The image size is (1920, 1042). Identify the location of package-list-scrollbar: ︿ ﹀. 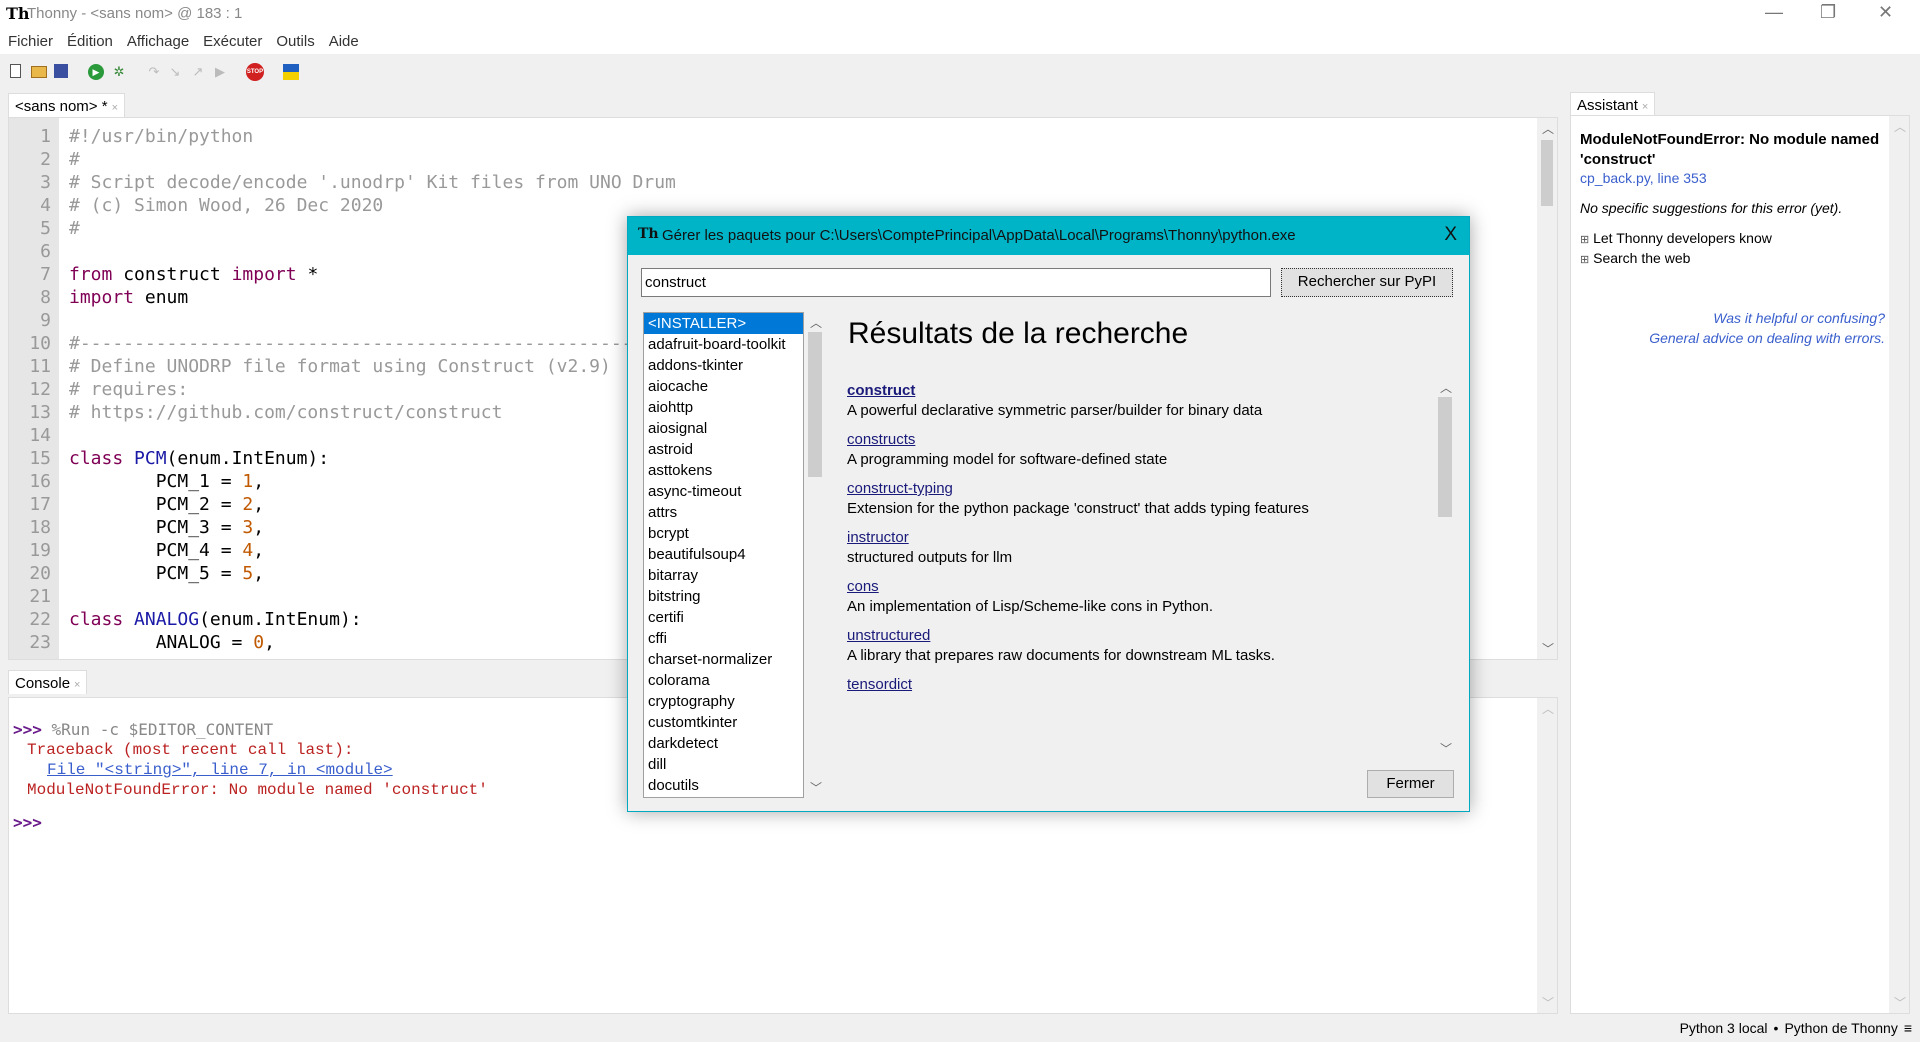
(815, 555).